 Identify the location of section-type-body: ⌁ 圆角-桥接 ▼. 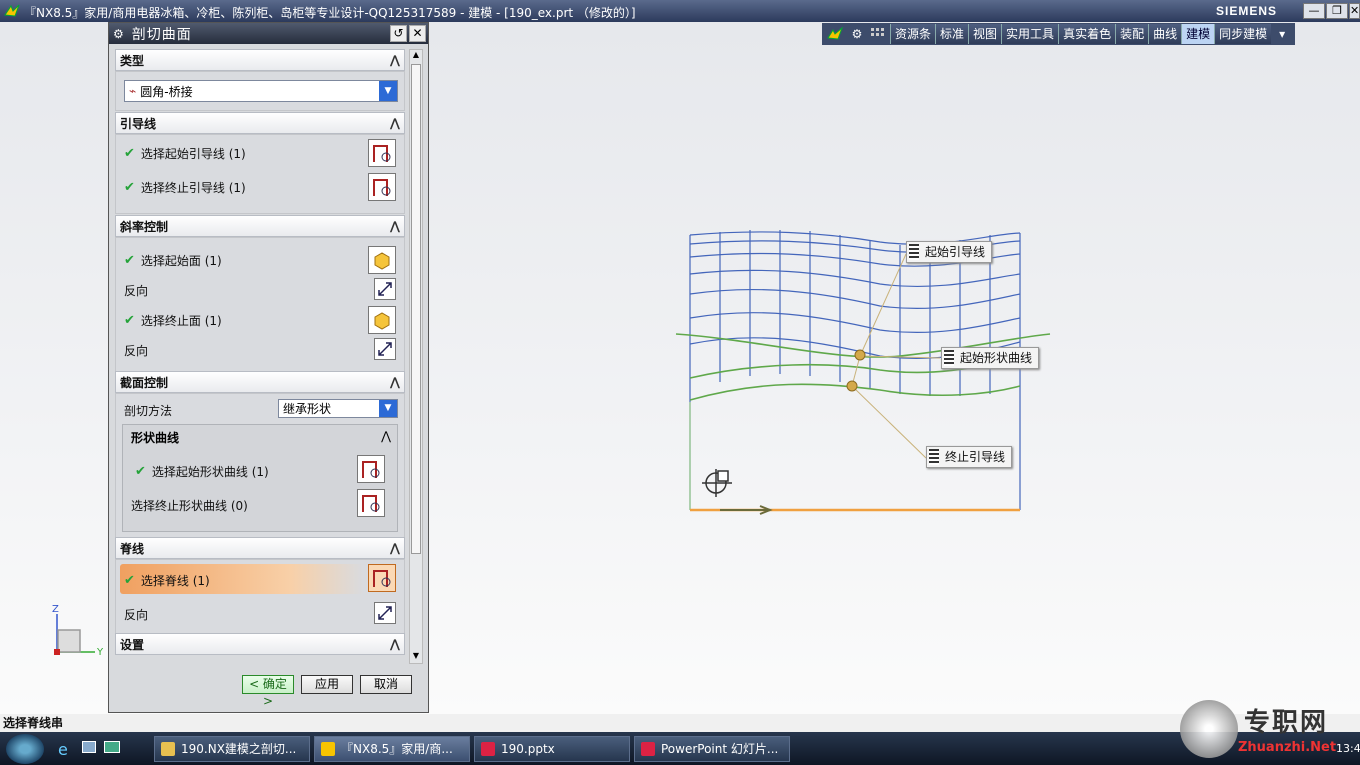
(260, 91).